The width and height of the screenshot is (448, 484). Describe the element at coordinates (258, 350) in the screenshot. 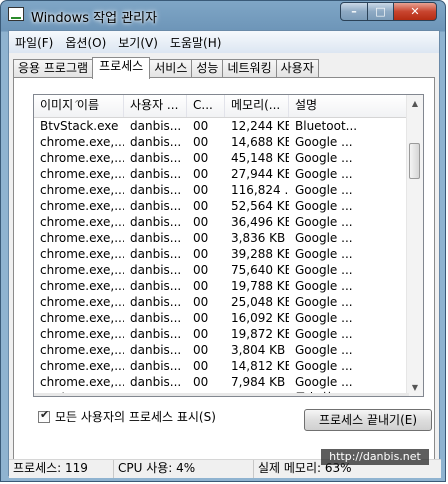

I see `memory-cell: 3,804 KB` at that location.